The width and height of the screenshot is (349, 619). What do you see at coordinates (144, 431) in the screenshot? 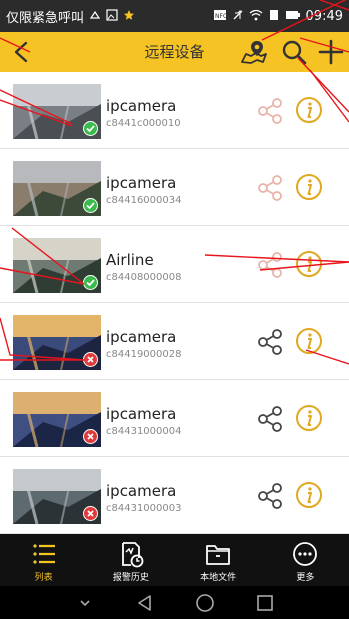
I see `device-id: c84431000004` at bounding box center [144, 431].